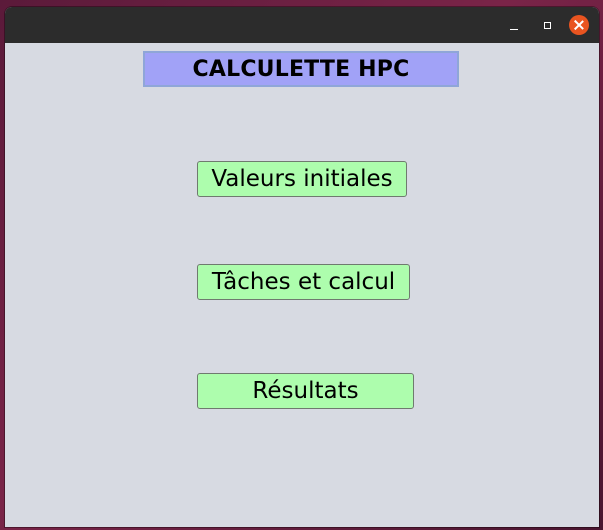 This screenshot has width=603, height=530. I want to click on maximize-button, so click(547, 25).